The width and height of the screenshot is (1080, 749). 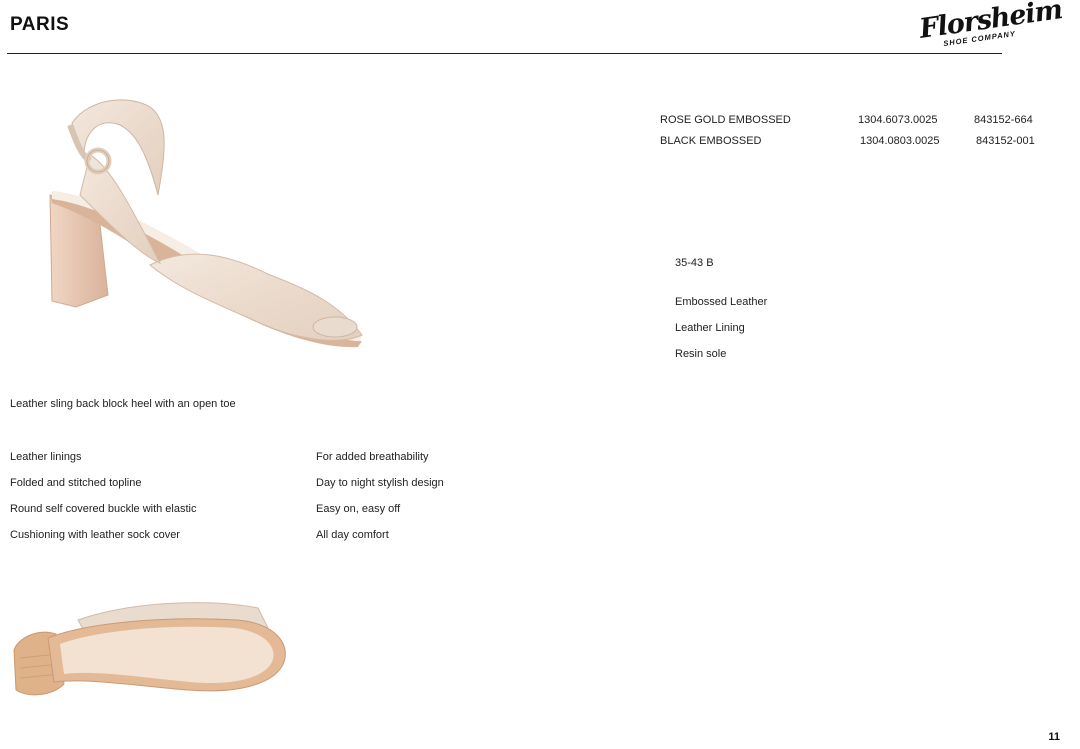 I want to click on lining-material: Leather Lining, so click(x=710, y=328).